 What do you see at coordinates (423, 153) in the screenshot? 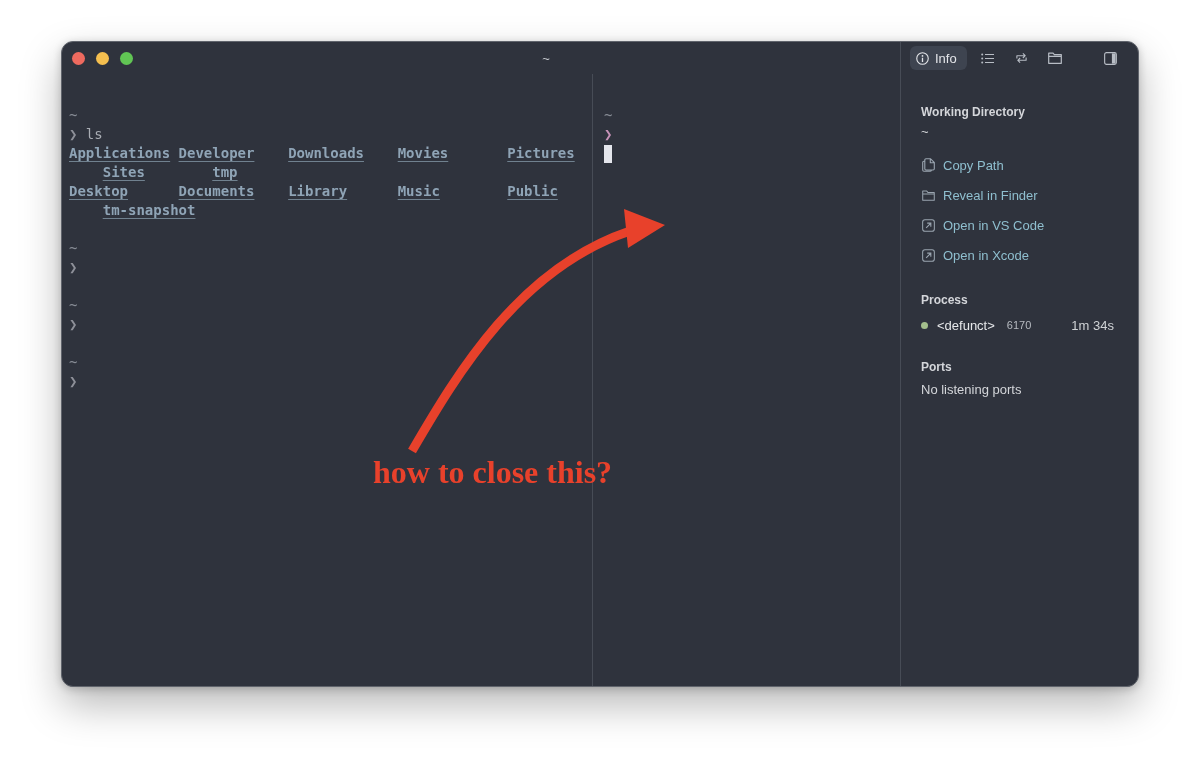
I see `directory-name: Movies` at bounding box center [423, 153].